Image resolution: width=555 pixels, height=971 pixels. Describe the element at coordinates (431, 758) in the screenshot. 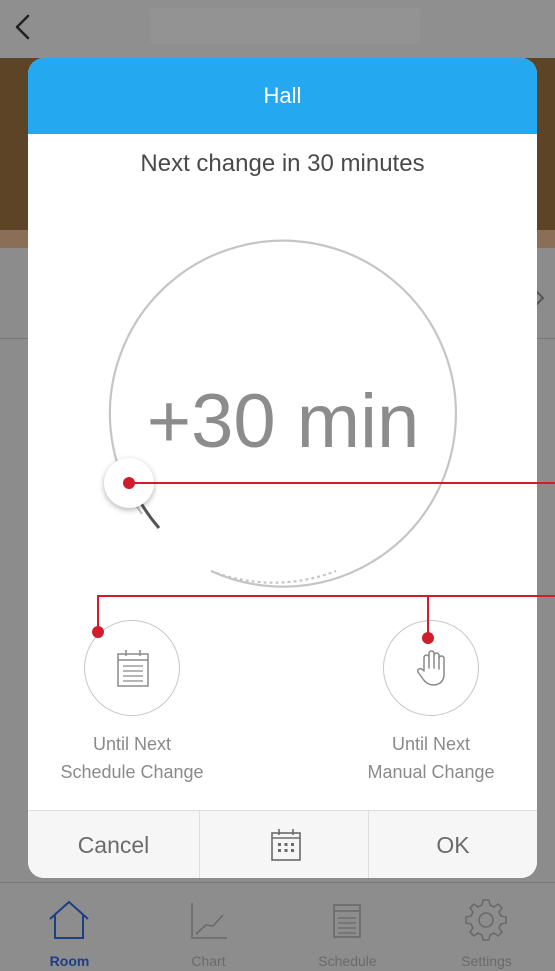

I see `option-label: Until Next Manual Change` at that location.